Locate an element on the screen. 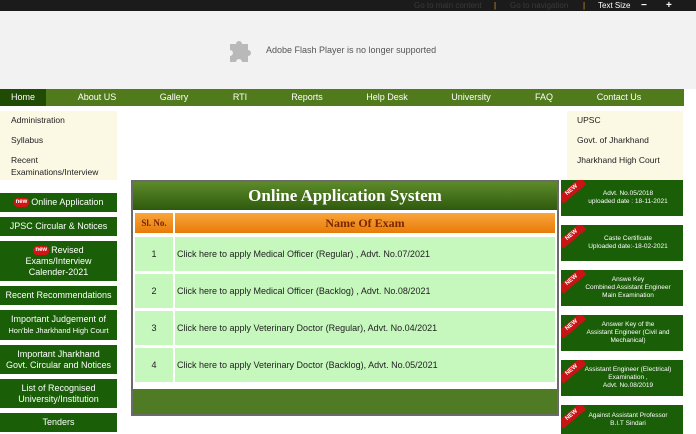 The width and height of the screenshot is (696, 434). column-header-exam-name: Name Of Exam is located at coordinates (365, 223).